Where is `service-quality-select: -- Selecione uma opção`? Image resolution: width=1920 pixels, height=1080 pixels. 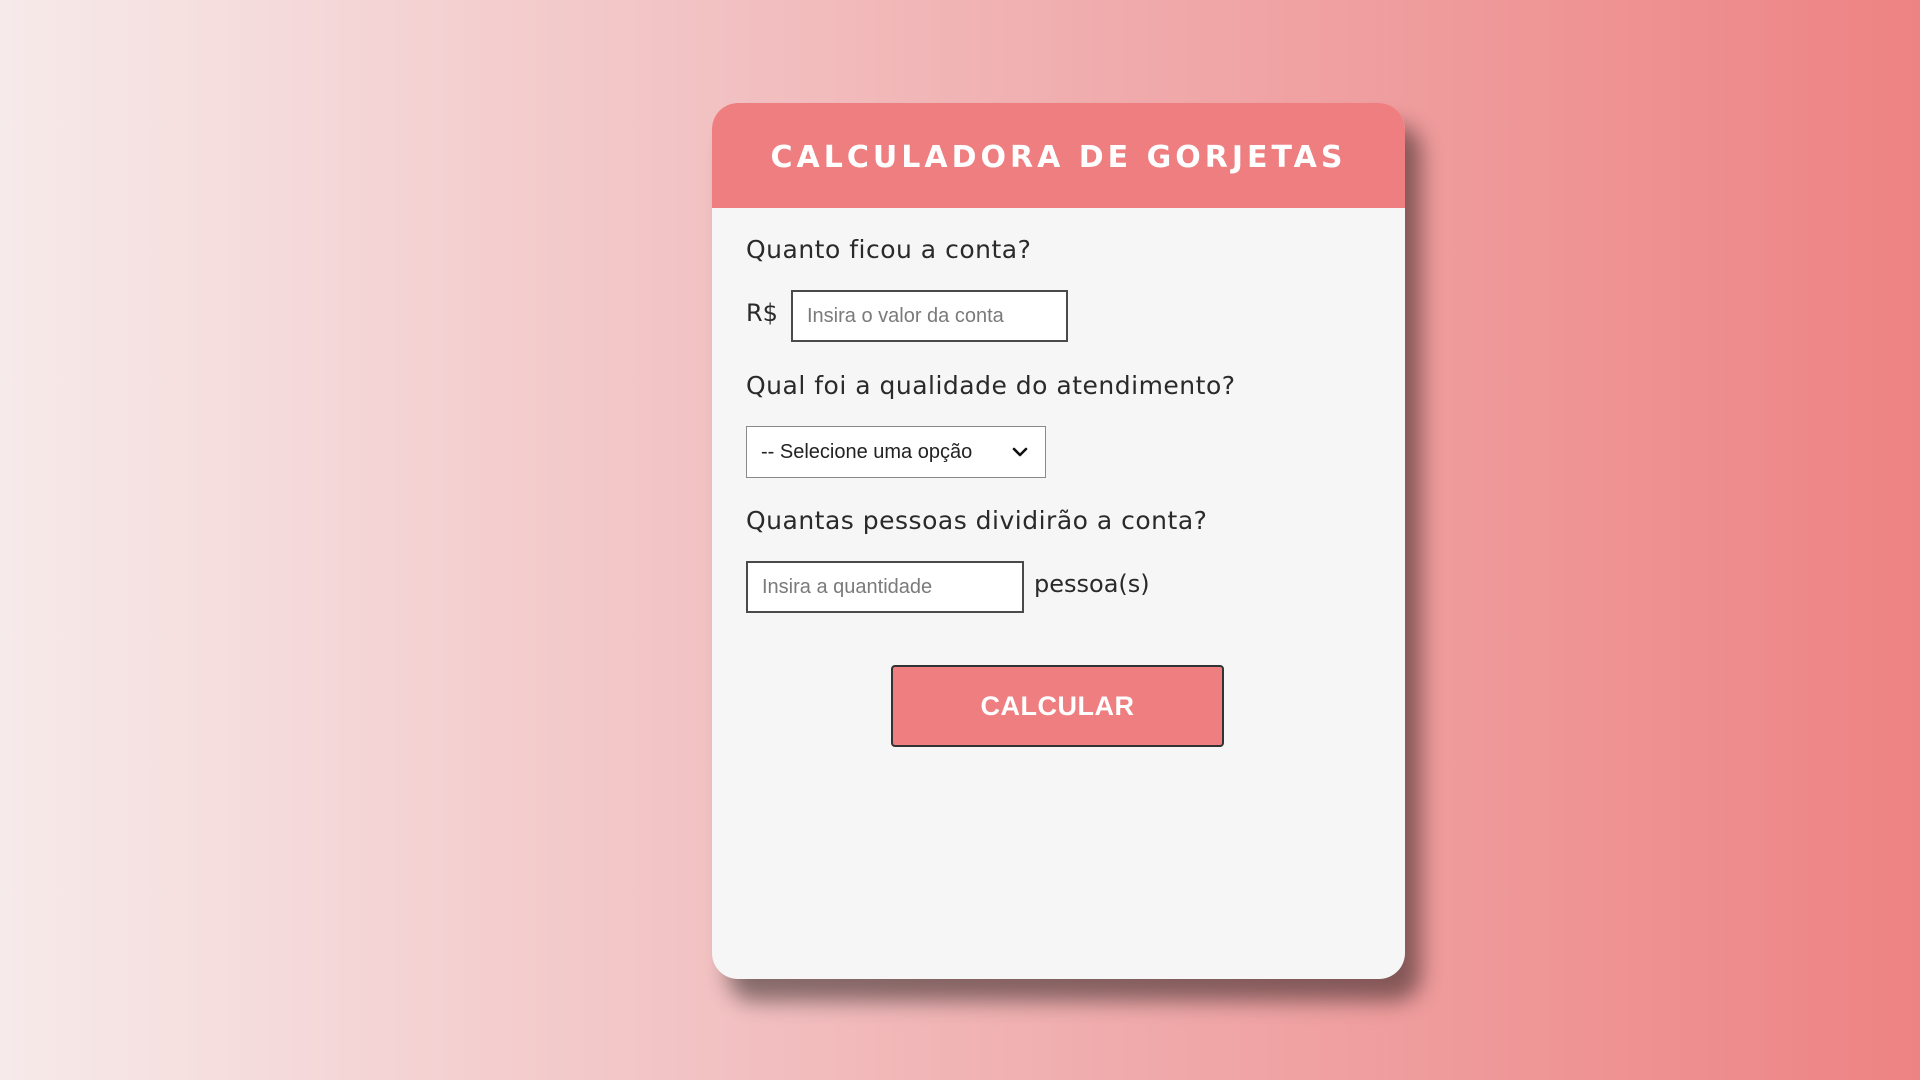
service-quality-select: -- Selecione uma opção is located at coordinates (896, 452).